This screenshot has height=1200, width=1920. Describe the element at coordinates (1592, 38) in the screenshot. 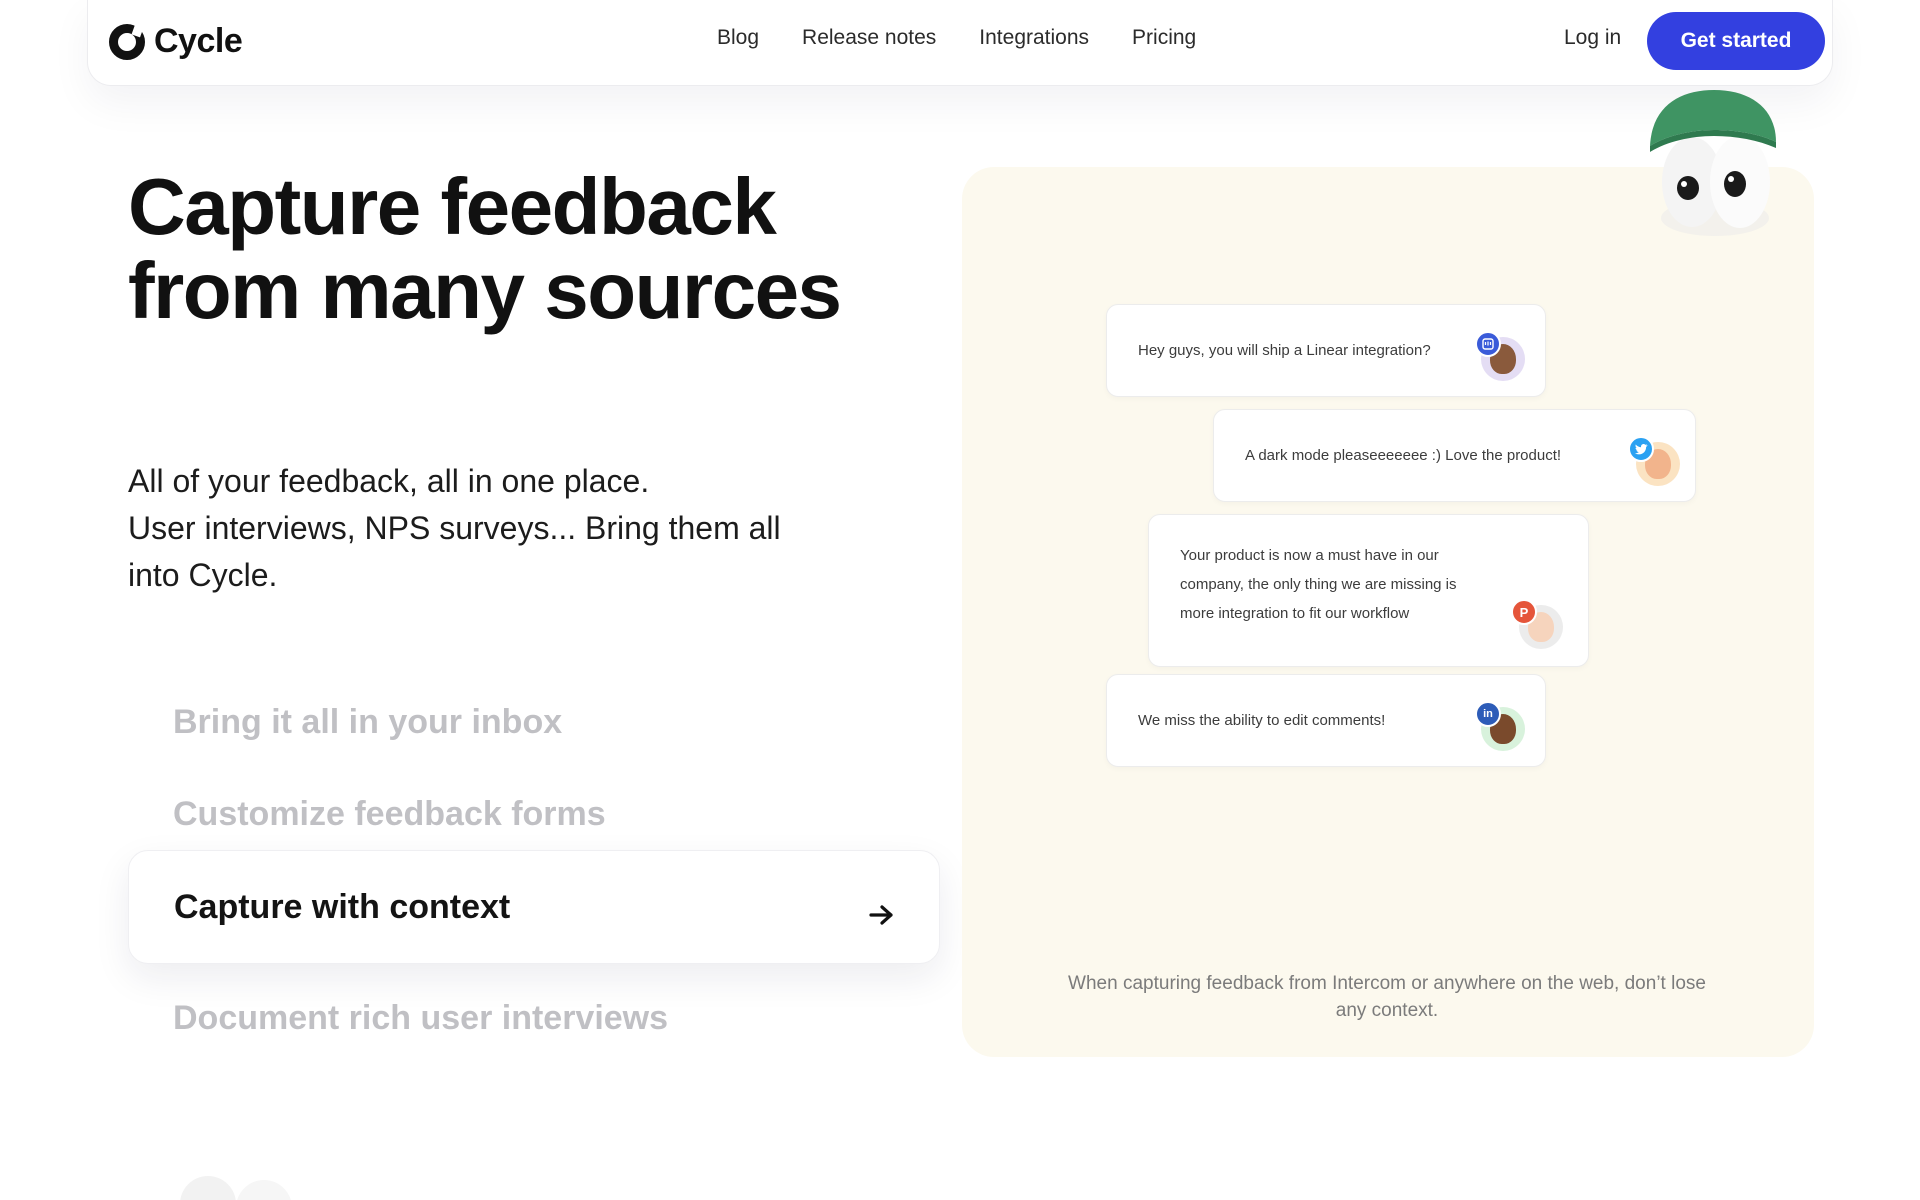

I see `login-link: Log in` at that location.